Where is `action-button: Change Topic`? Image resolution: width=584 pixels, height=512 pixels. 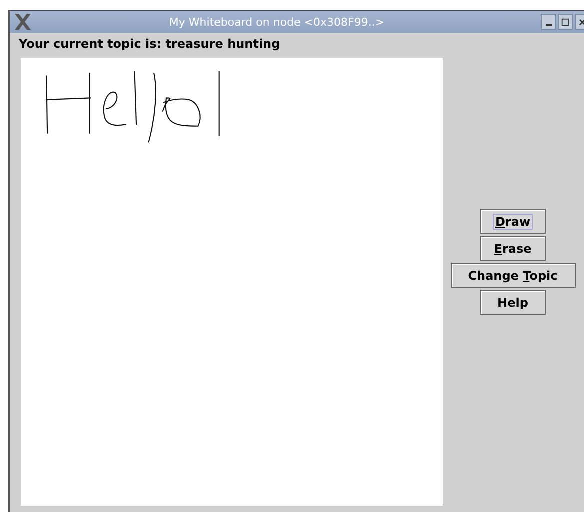 action-button: Change Topic is located at coordinates (513, 275).